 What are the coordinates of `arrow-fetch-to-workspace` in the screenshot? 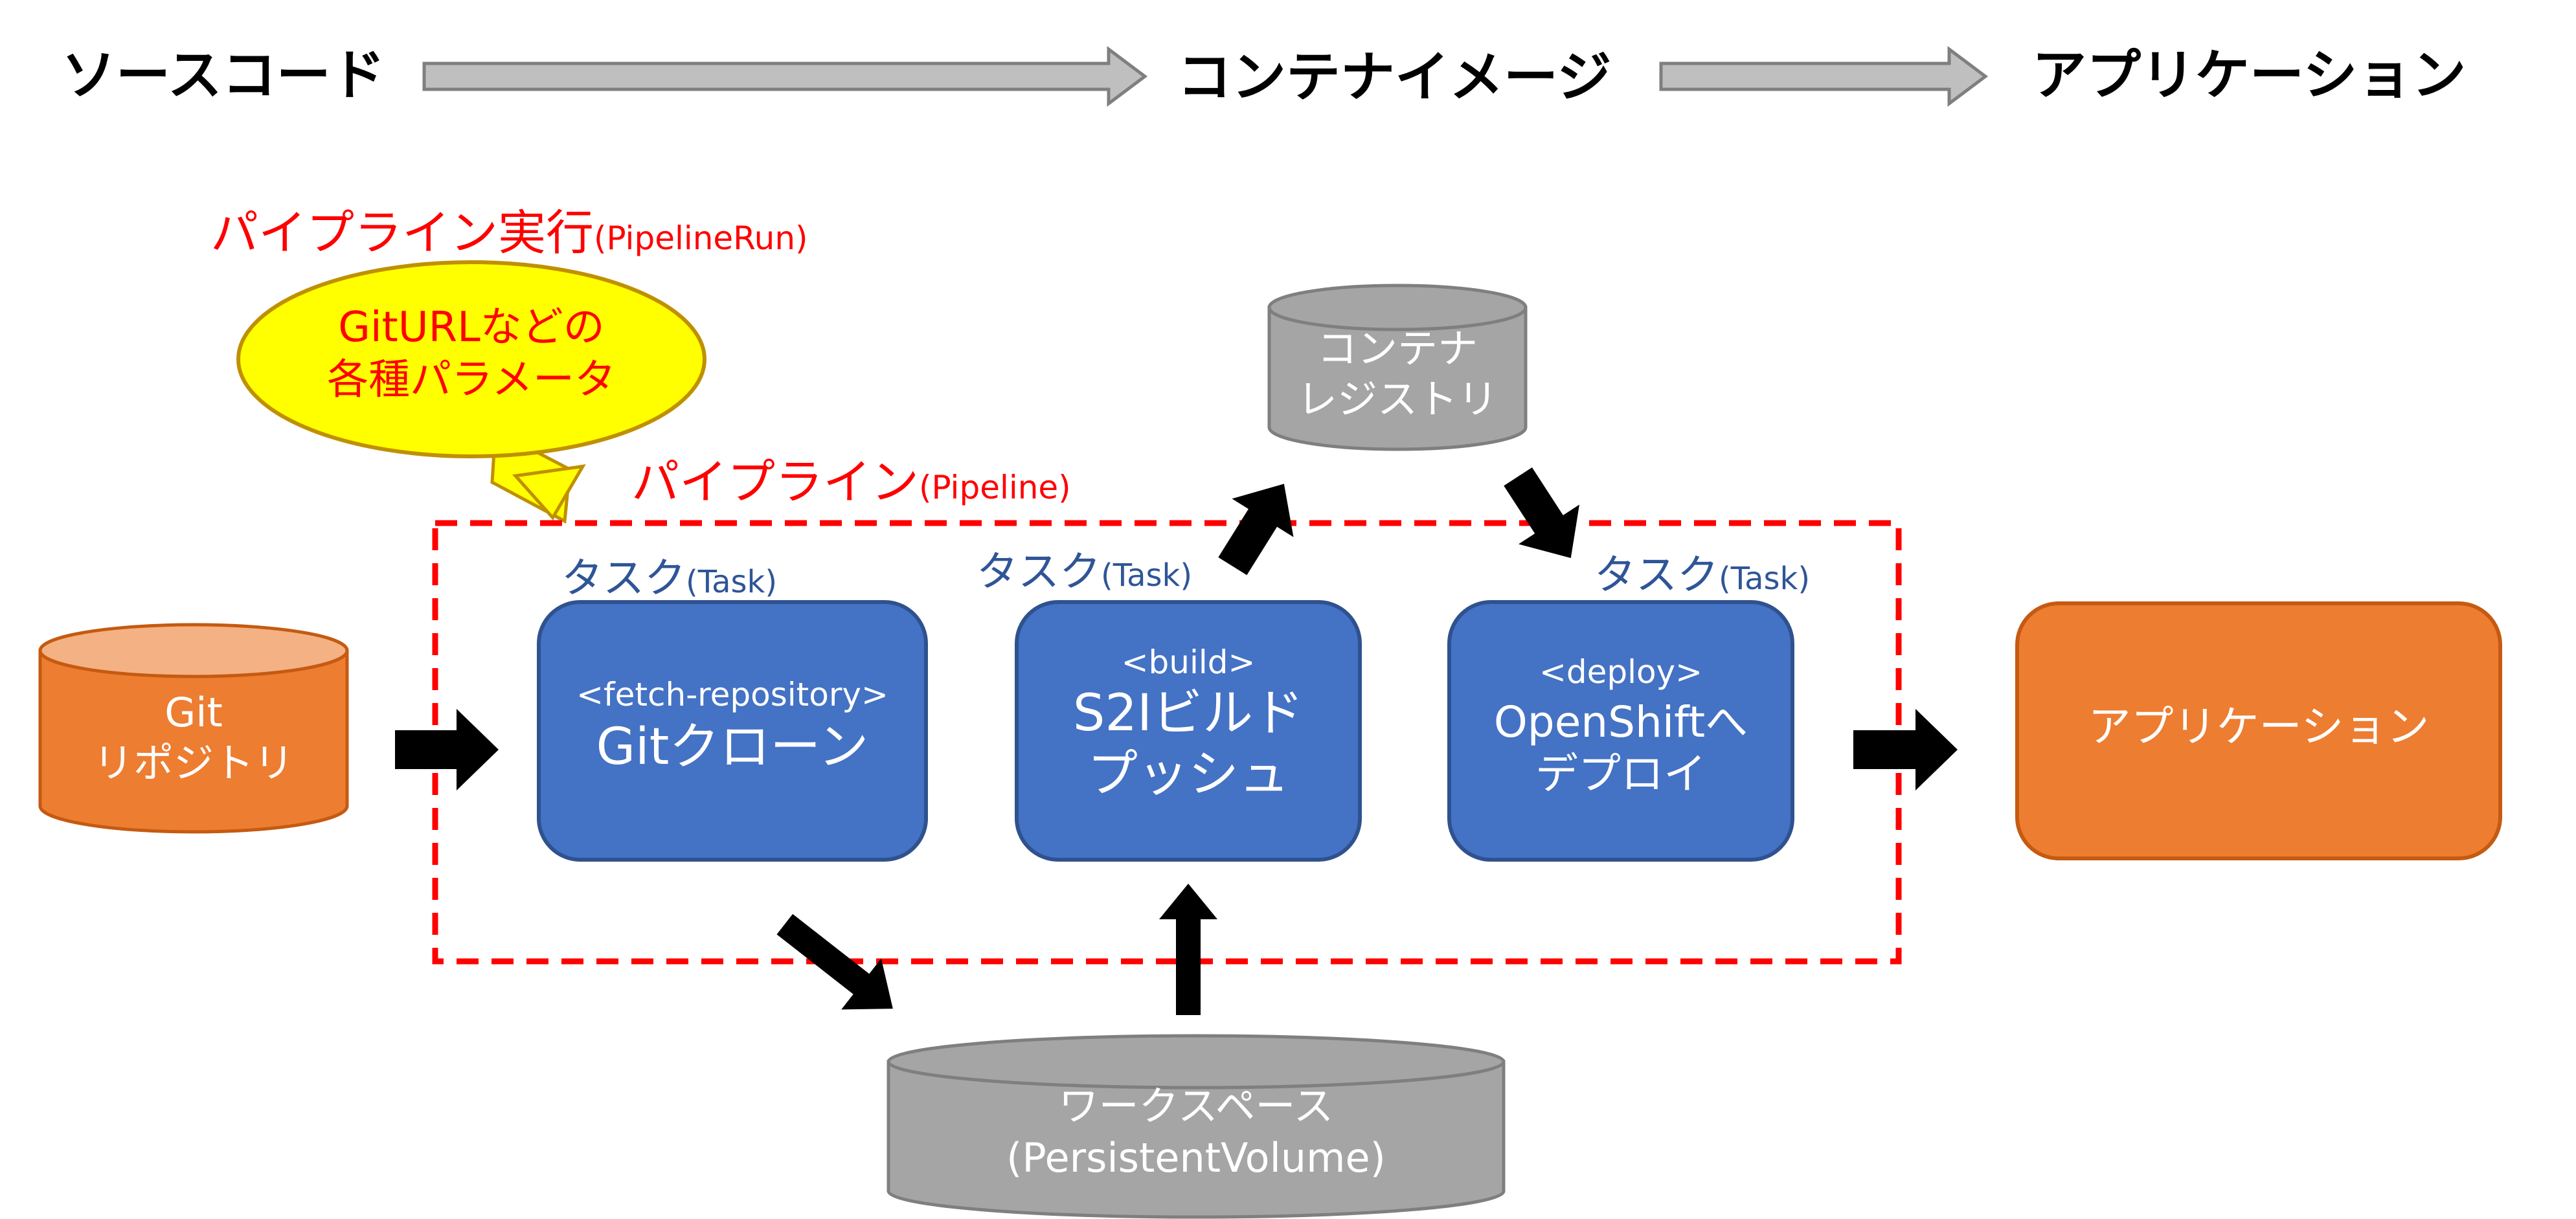 It's located at (834, 961).